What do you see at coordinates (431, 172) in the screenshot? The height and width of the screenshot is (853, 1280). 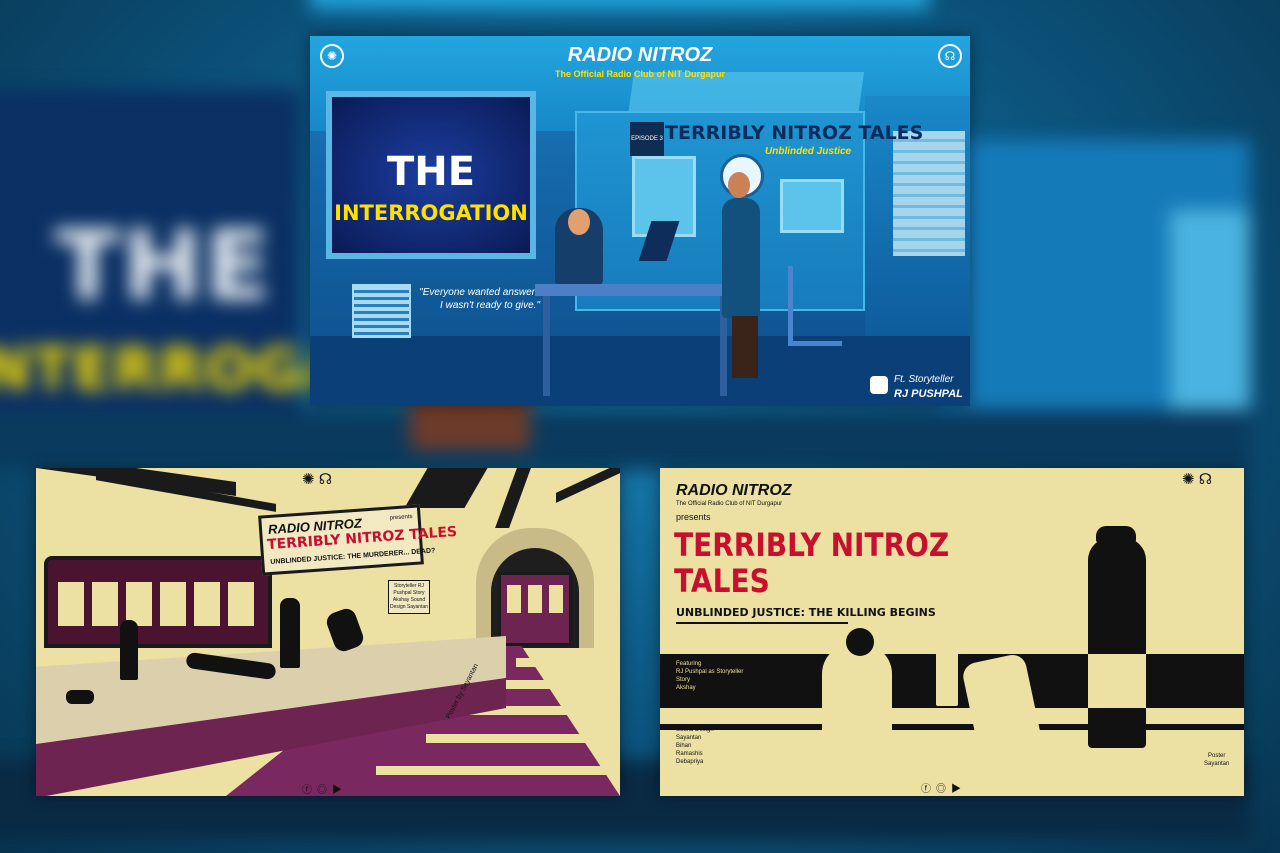 I see `screen-title-line1: THE` at bounding box center [431, 172].